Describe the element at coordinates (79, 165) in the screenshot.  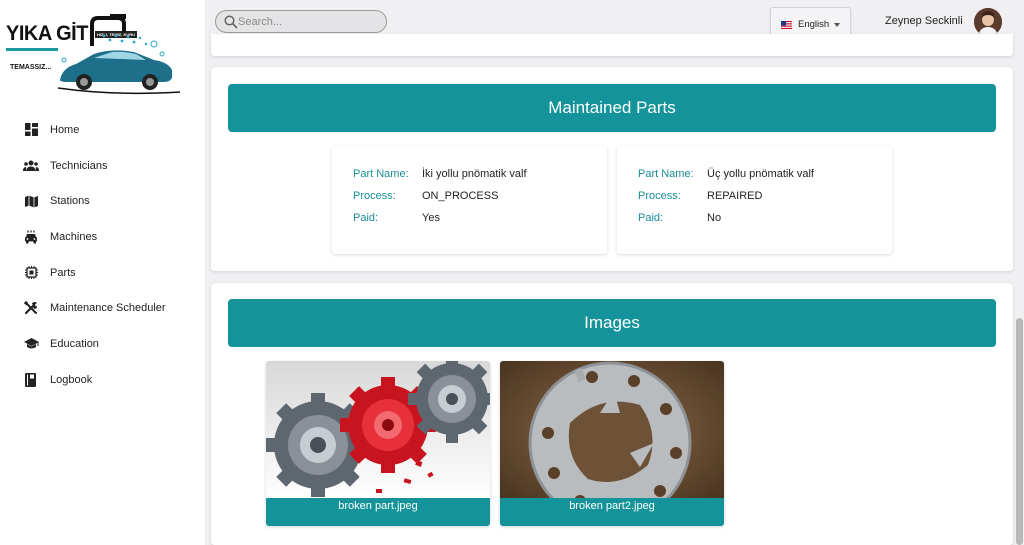
I see `sidebar-item-label: Technicians` at that location.